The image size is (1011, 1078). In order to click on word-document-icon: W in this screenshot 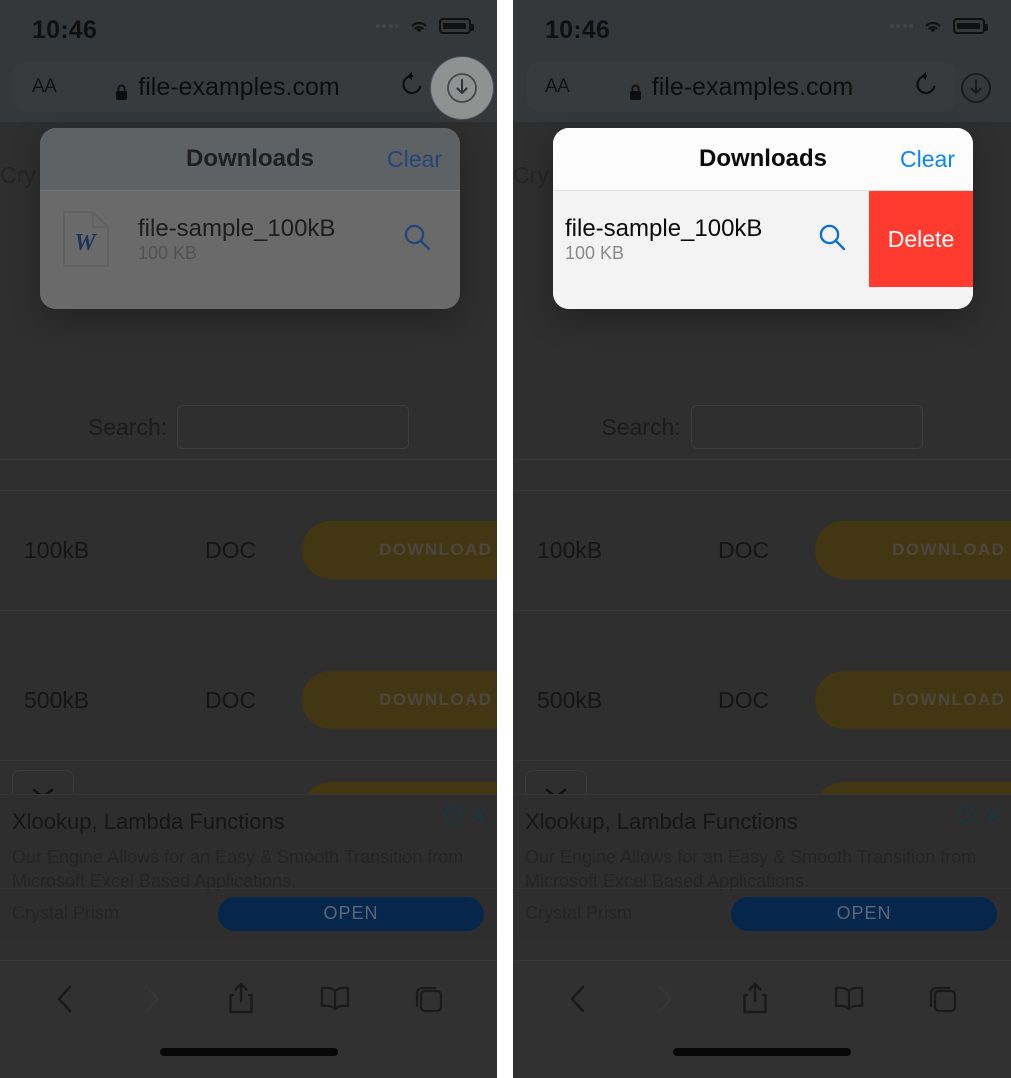, I will do `click(86, 239)`.